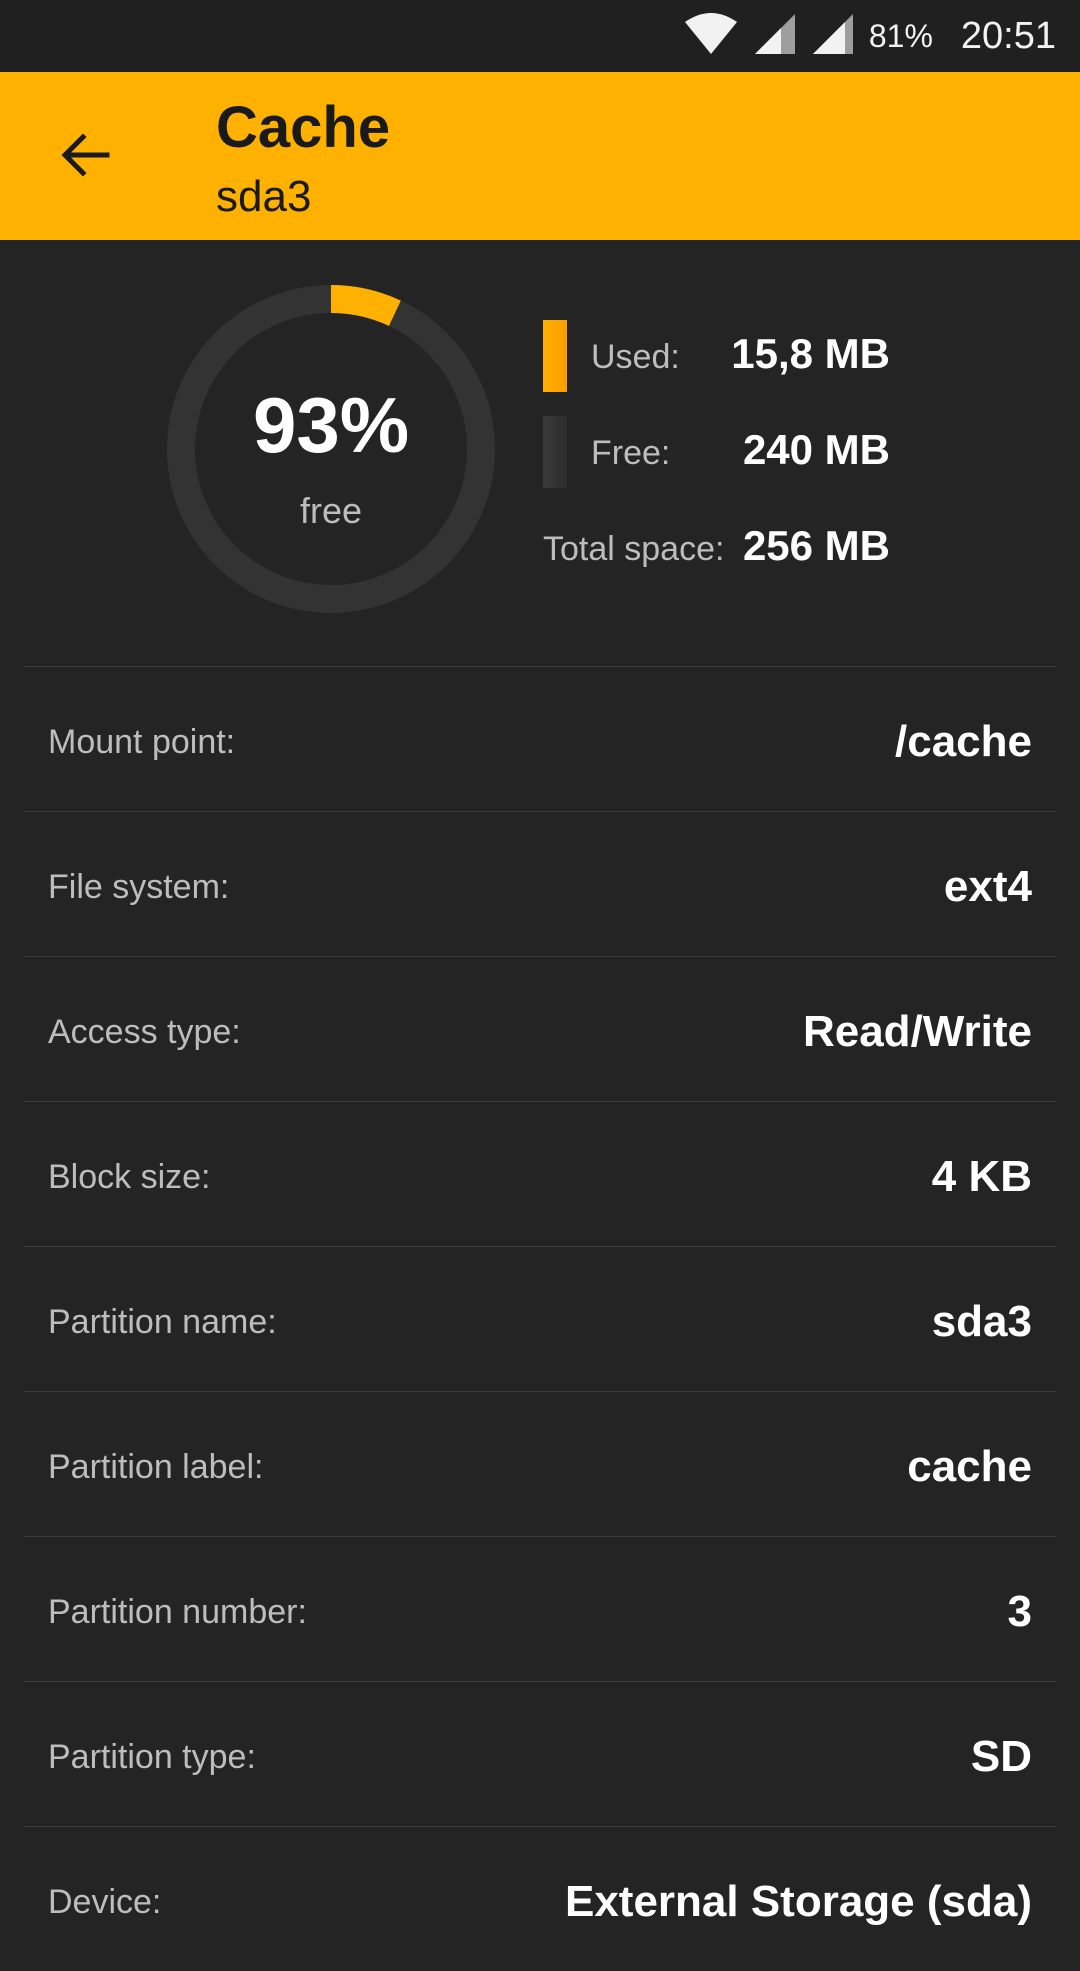 Image resolution: width=1080 pixels, height=1971 pixels. Describe the element at coordinates (331, 510) in the screenshot. I see `free-label: free` at that location.